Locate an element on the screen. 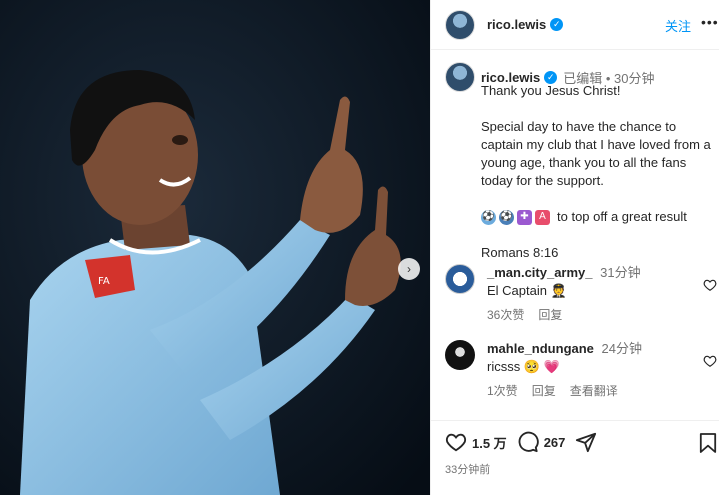  avatar is located at coordinates (460, 24).